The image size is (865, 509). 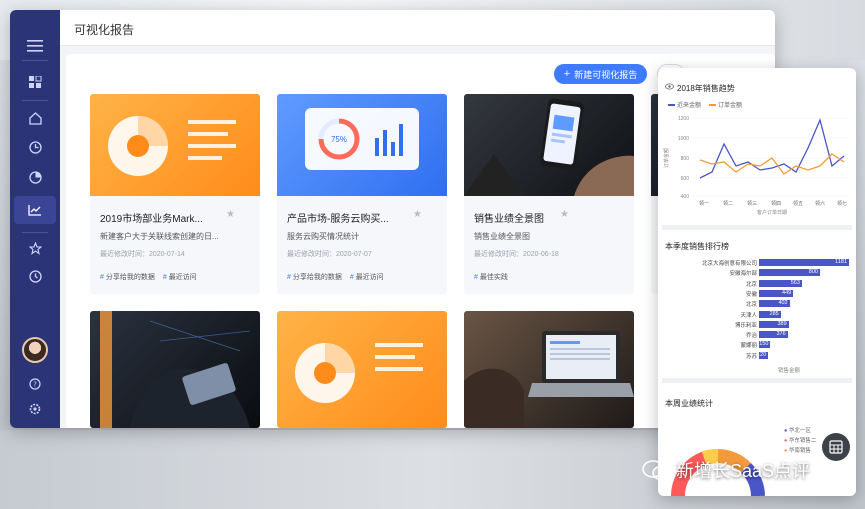 I want to click on svg-text: 领五, so click(x=798, y=203).